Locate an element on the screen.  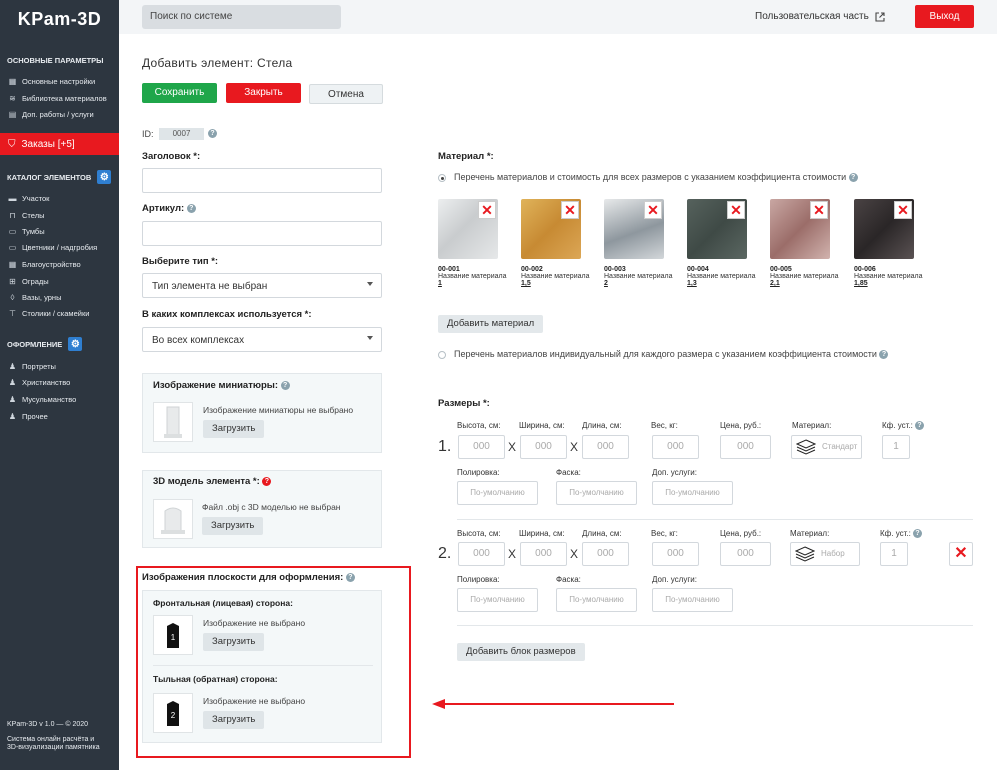
section-catalog: КАТАЛОГ ЭЛЕМЕНТОВ ⚙ is located at coordinates (59, 177).